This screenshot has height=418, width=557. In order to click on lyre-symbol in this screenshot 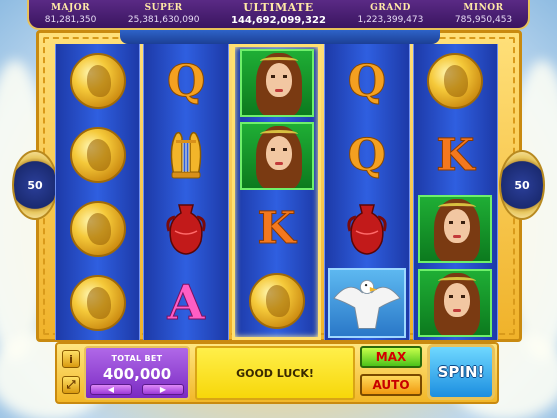, I will do `click(186, 155)`.